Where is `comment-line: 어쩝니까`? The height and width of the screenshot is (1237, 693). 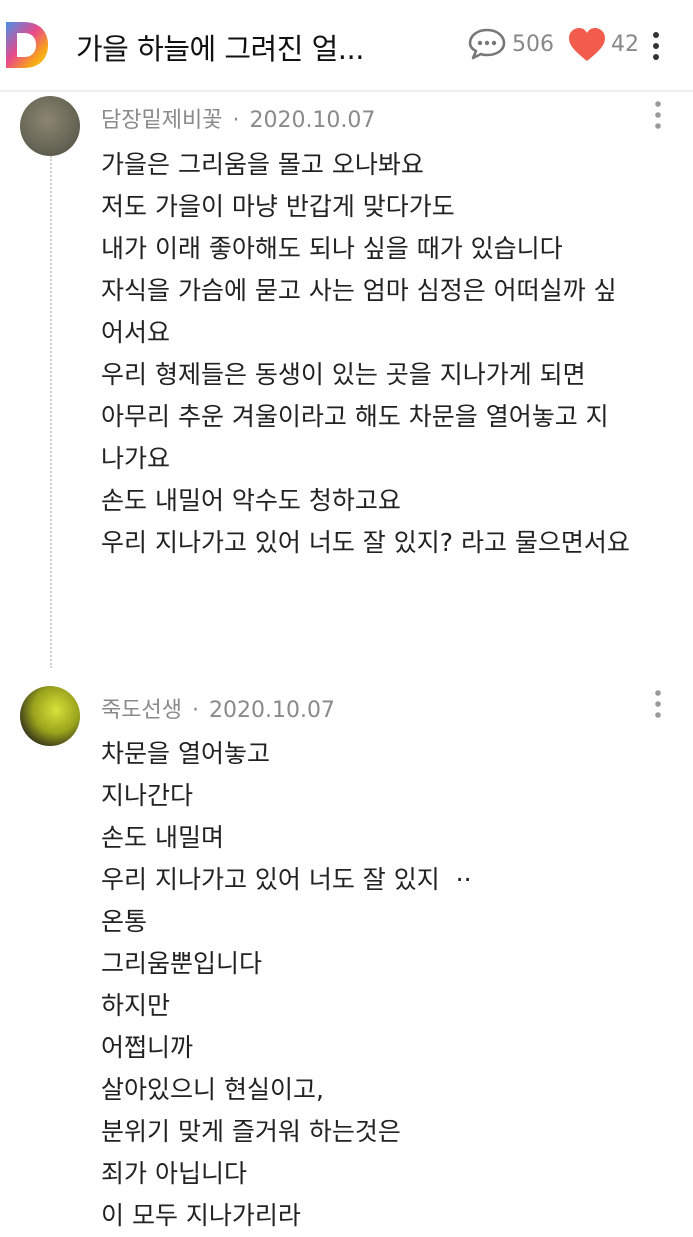 comment-line: 어쩝니까 is located at coordinates (147, 1047).